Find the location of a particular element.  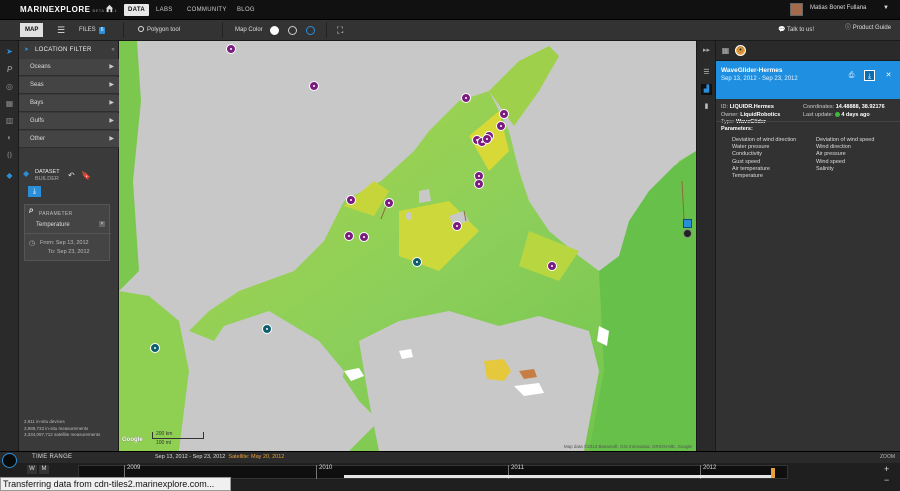

right-icon-strip: ▸▸ ☰ ▟ ▮ is located at coordinates (706, 246).